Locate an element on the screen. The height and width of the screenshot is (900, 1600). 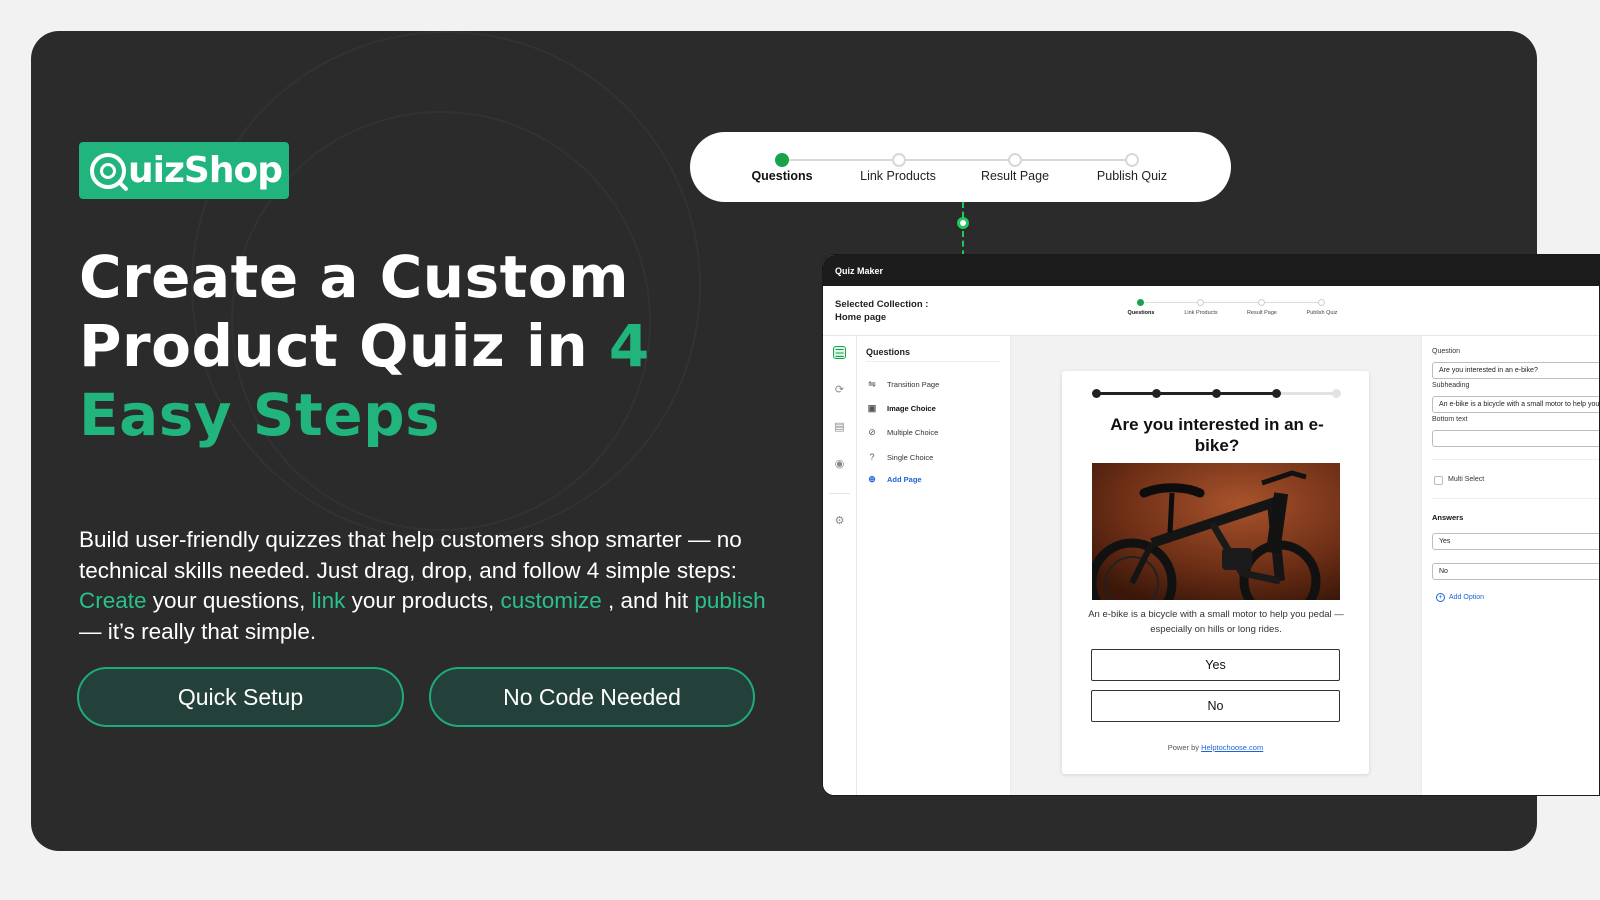
question-circle-icon: ? is located at coordinates (872, 457).